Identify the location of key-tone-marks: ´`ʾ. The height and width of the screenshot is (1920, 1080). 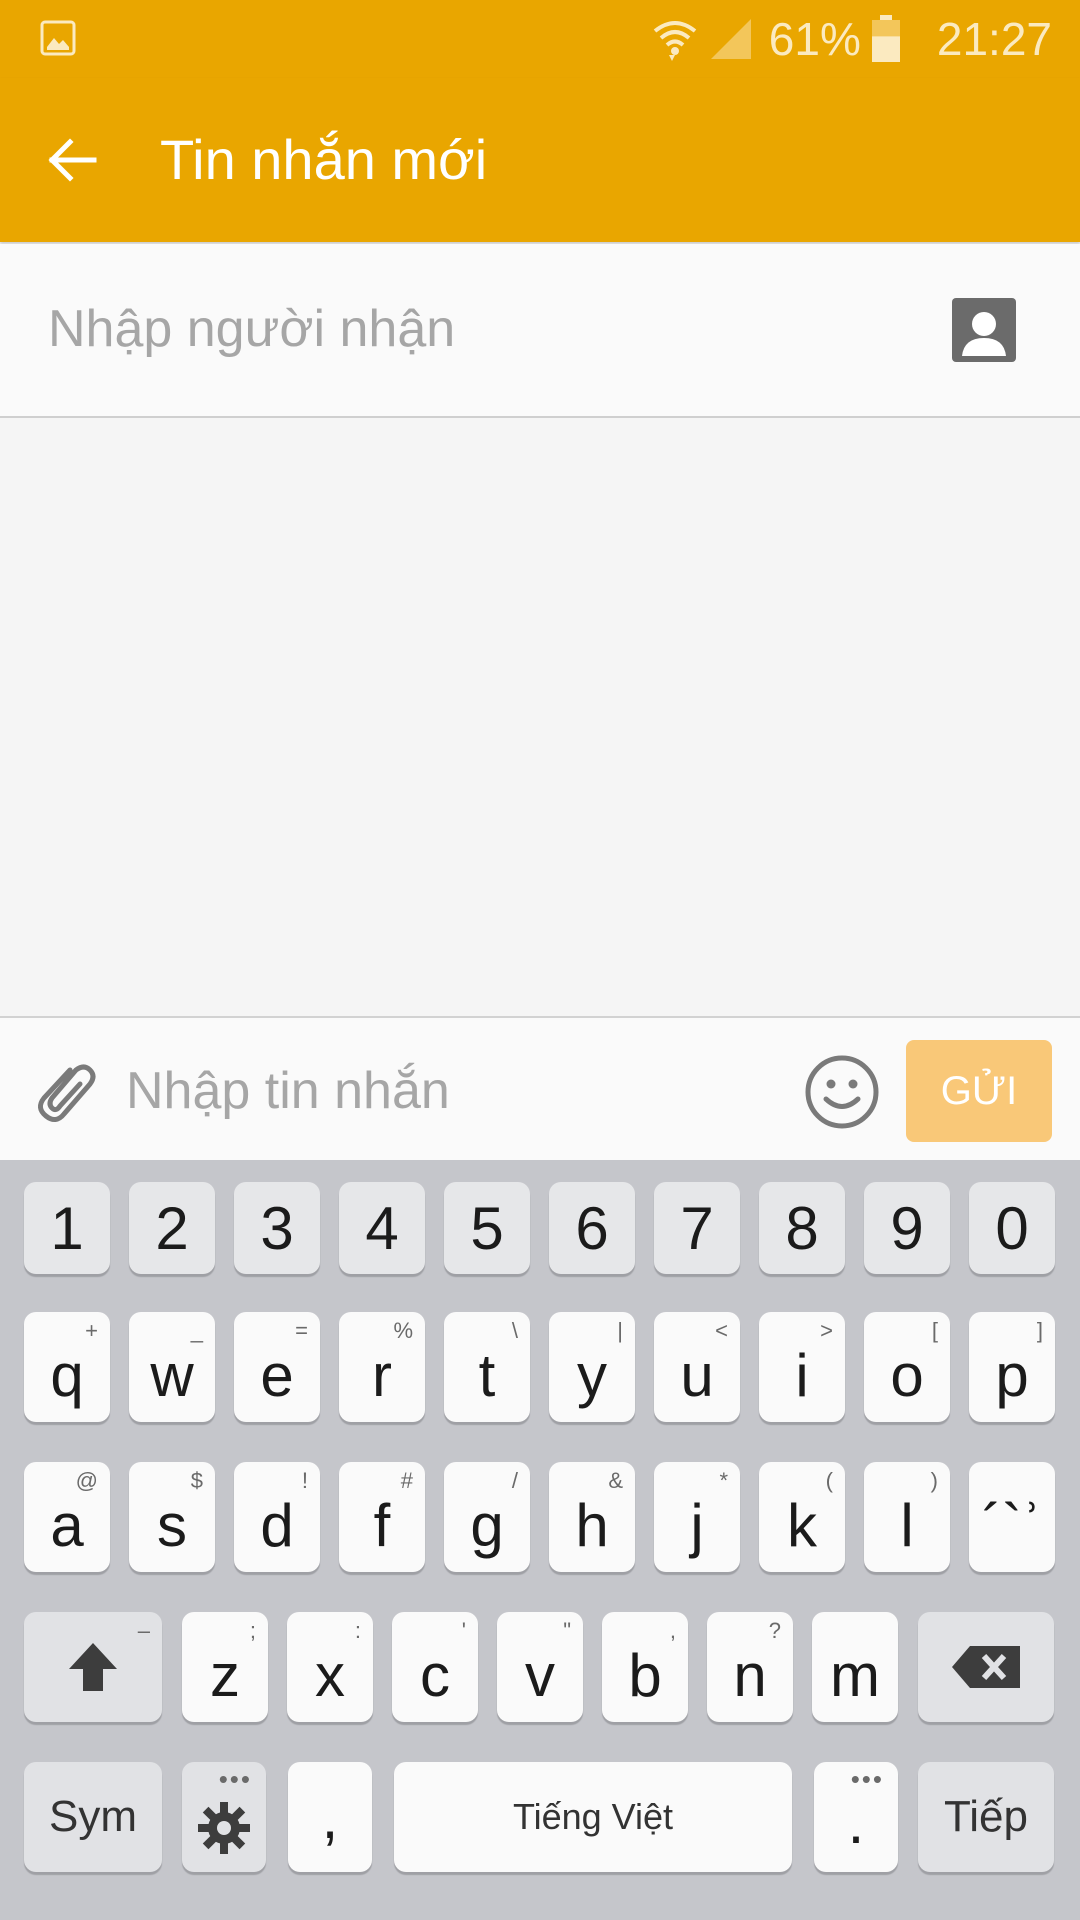
(1012, 1517).